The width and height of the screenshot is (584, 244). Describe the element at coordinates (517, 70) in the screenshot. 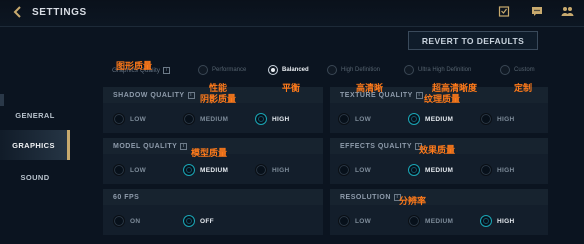

I see `preset-custom: Custom` at that location.